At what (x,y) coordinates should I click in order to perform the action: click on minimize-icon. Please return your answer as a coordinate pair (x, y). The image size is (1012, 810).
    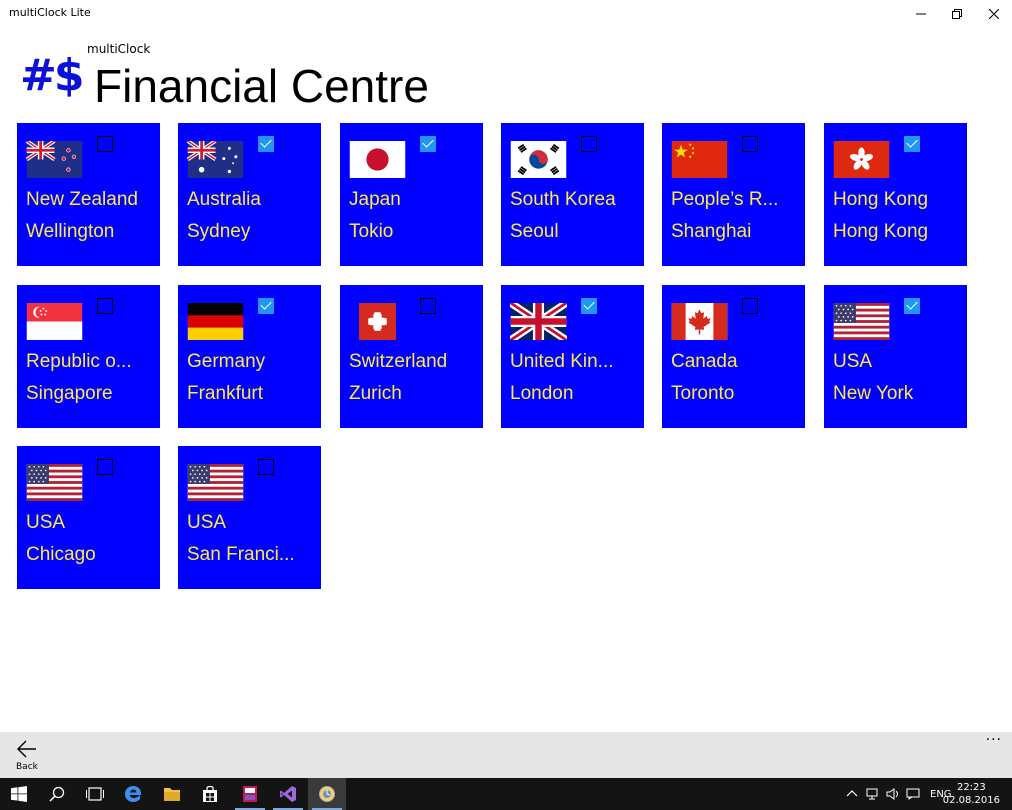
    Looking at the image, I should click on (921, 14).